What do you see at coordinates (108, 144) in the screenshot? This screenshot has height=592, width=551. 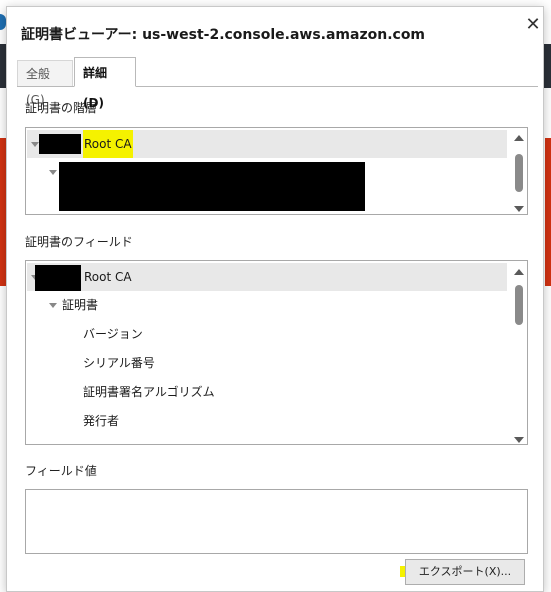 I see `tree-item-label: Root CA` at bounding box center [108, 144].